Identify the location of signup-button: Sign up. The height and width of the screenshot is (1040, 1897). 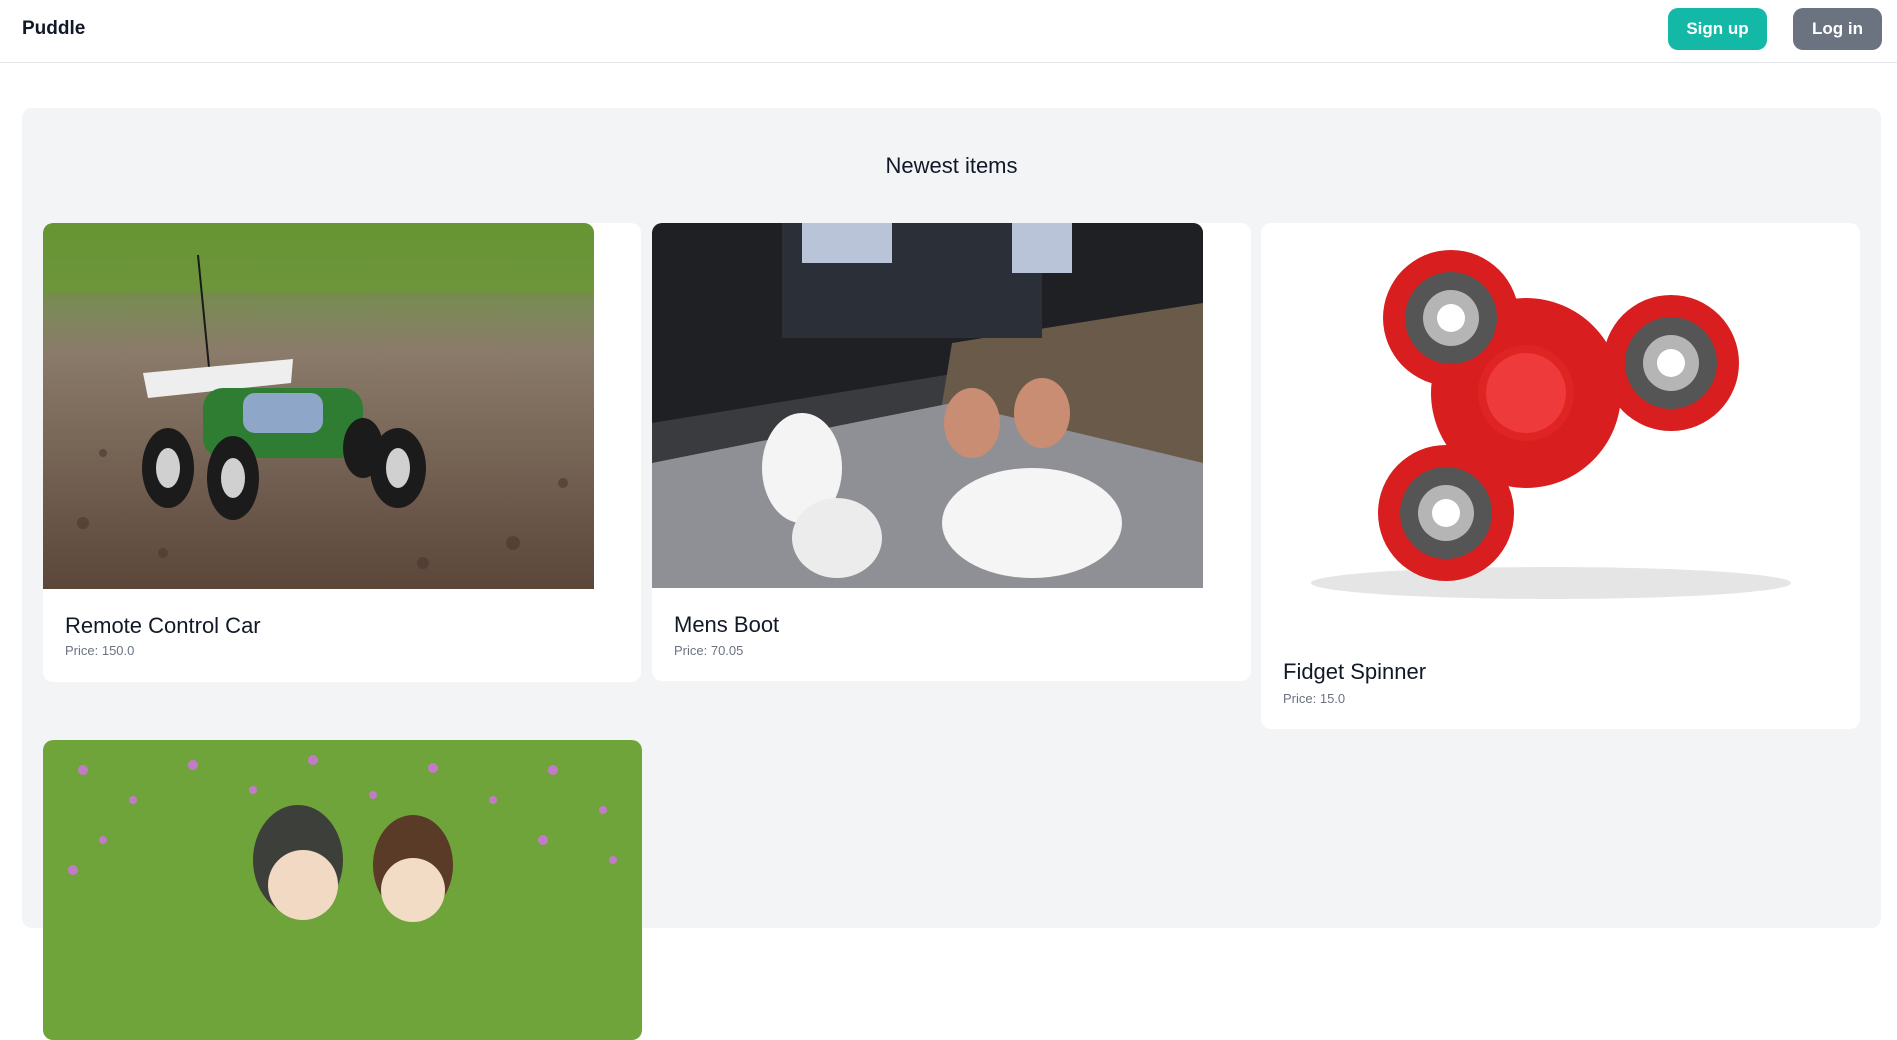
(1717, 29).